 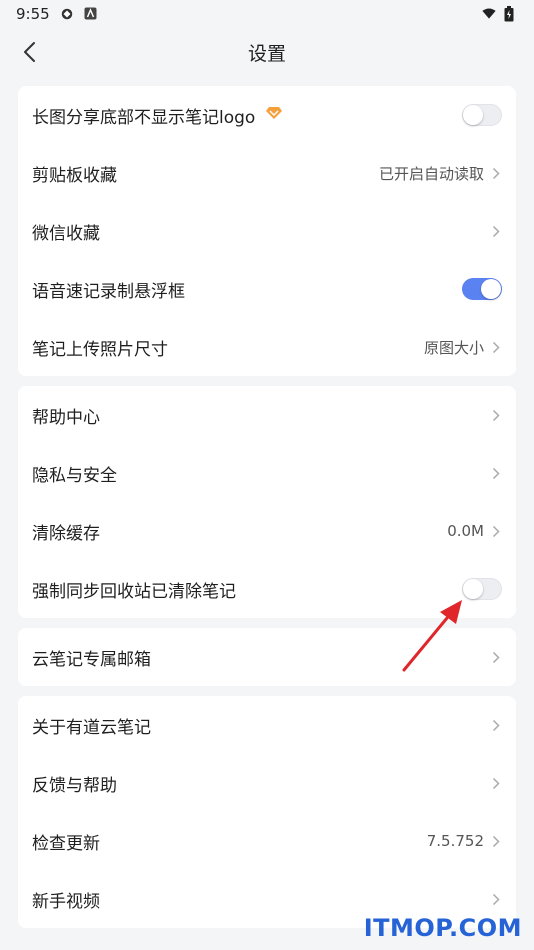 I want to click on setting-row-long-image-logo: 长图分享底部不显示笔记logo, so click(x=267, y=115).